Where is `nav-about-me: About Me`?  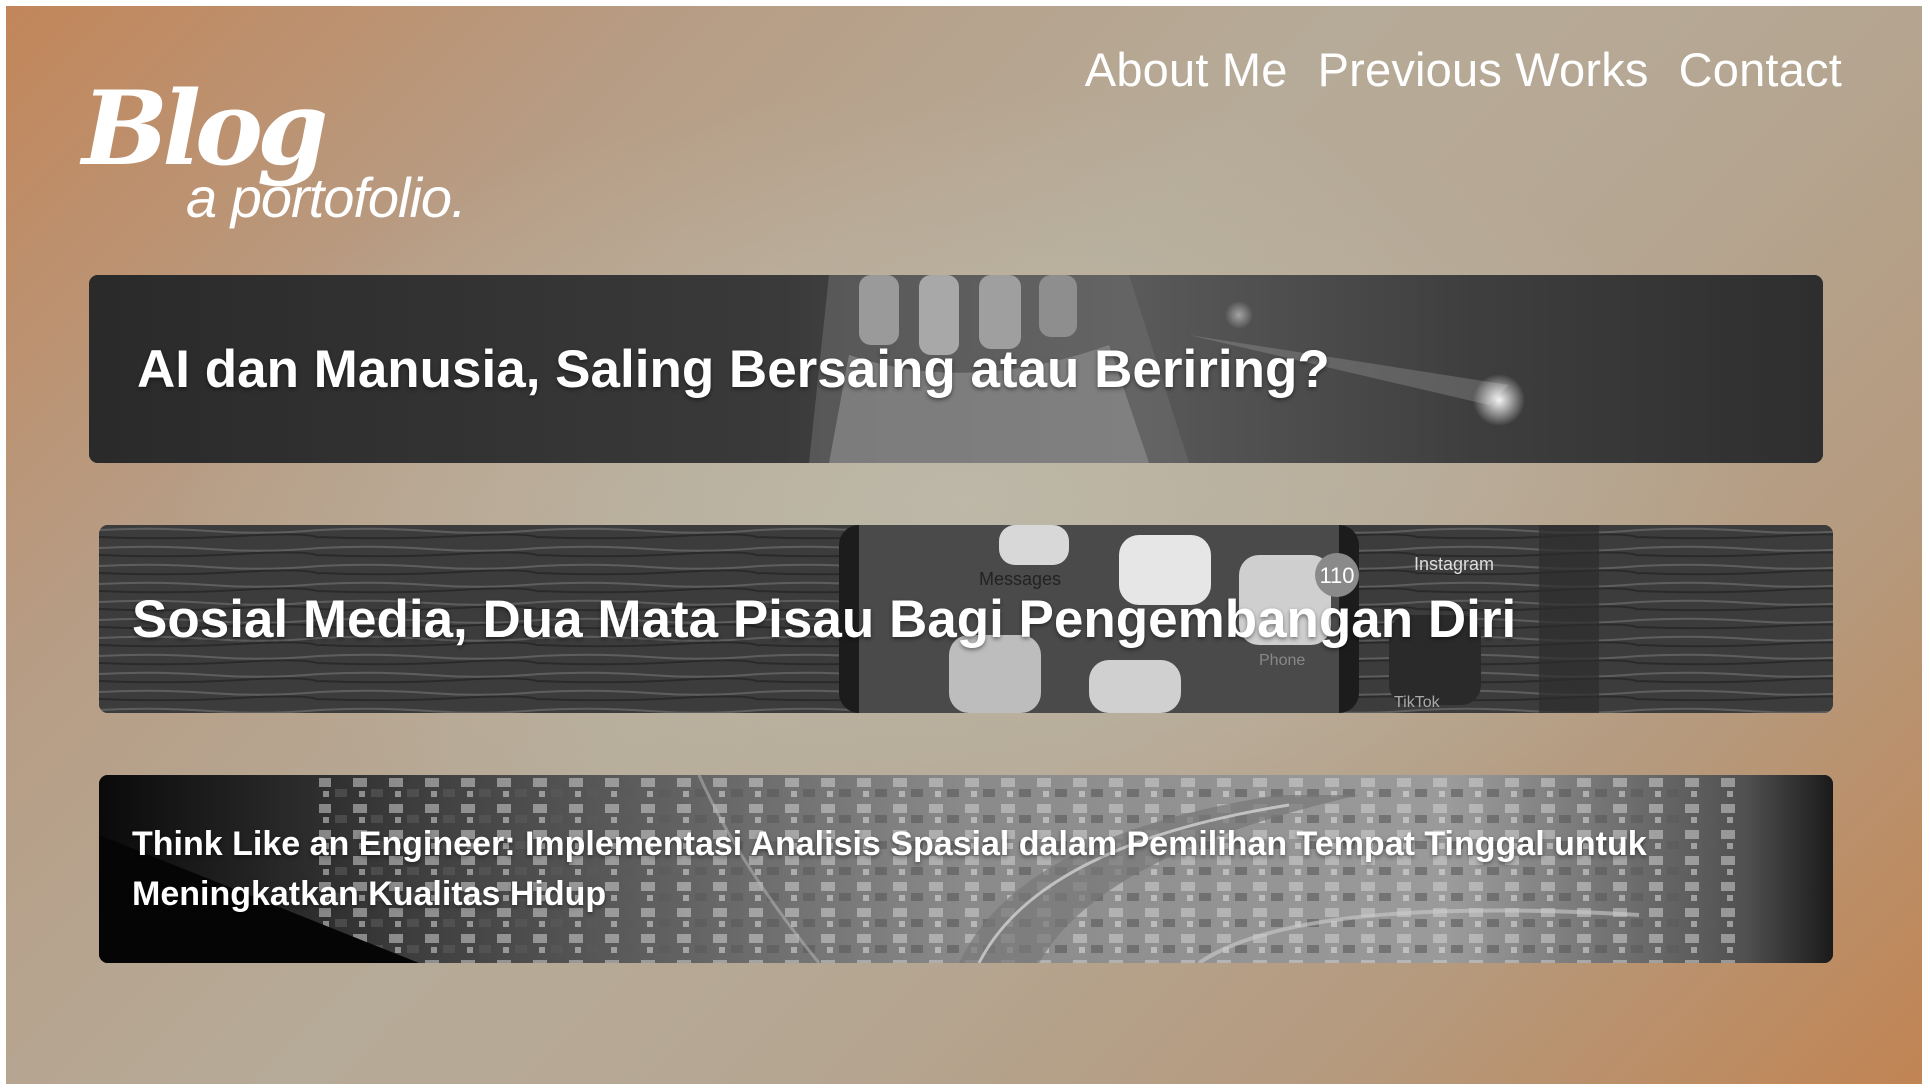 nav-about-me: About Me is located at coordinates (1186, 70).